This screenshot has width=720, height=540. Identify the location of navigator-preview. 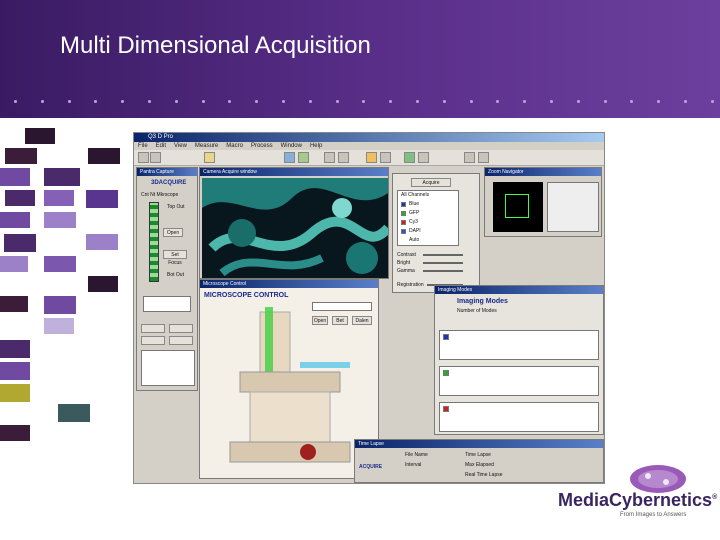
(518, 207).